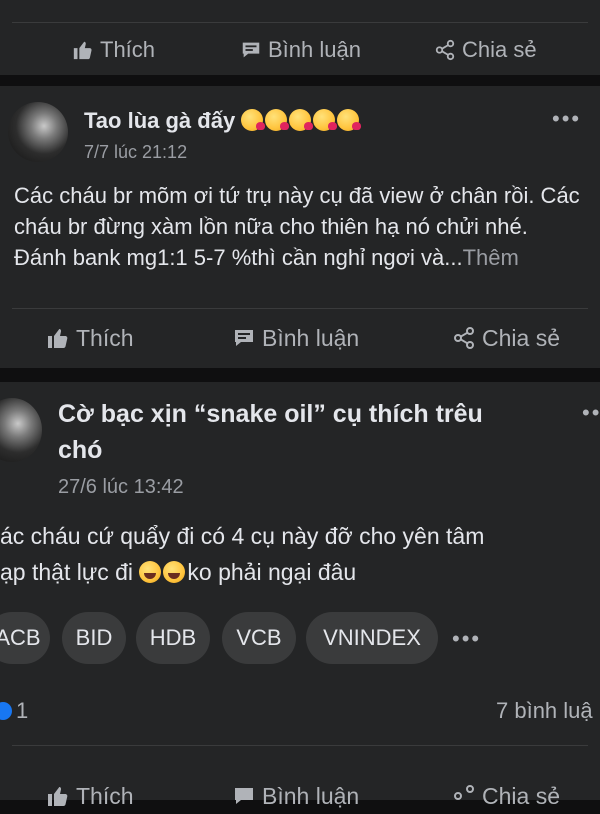  I want to click on post-title-line-1: Cờ bạc xịn “snake oil” cụ thích trêu, so click(270, 414).